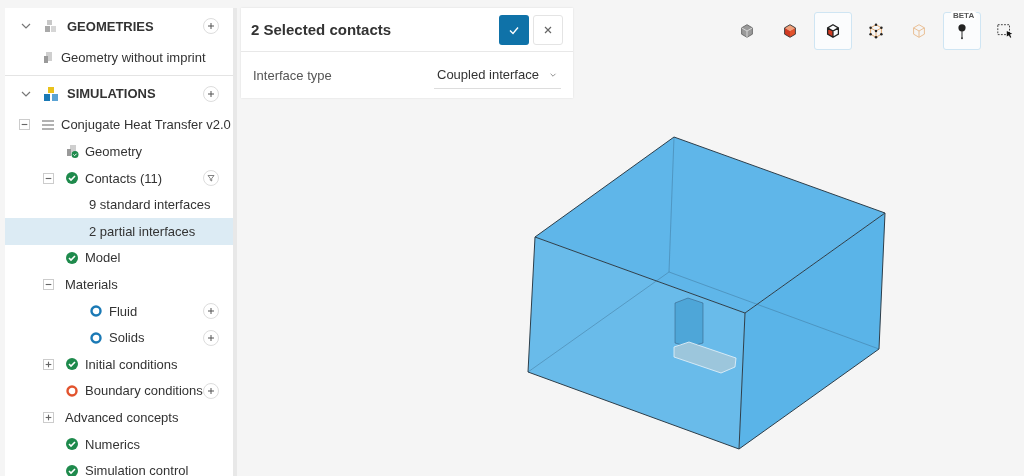 The width and height of the screenshot is (1024, 476). What do you see at coordinates (127, 338) in the screenshot?
I see `tree-label: Solids` at bounding box center [127, 338].